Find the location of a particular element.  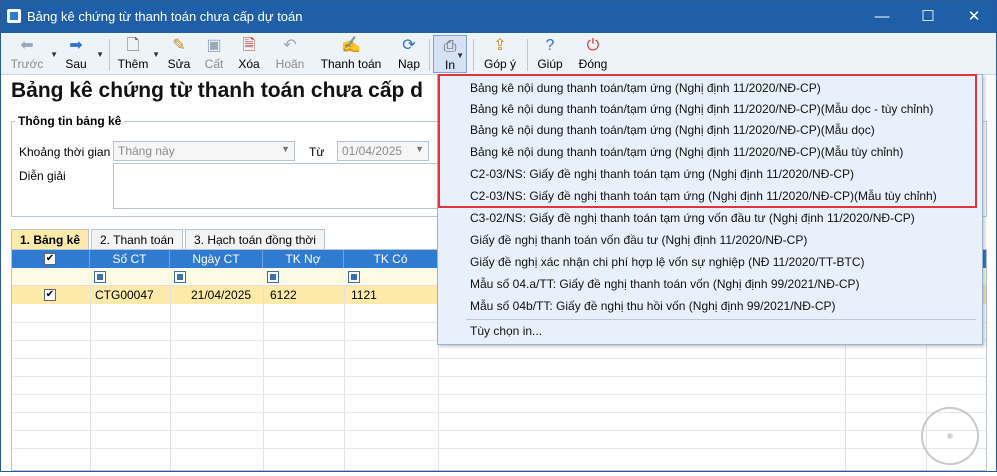

period-select: Tháng này ▼ is located at coordinates (204, 151).